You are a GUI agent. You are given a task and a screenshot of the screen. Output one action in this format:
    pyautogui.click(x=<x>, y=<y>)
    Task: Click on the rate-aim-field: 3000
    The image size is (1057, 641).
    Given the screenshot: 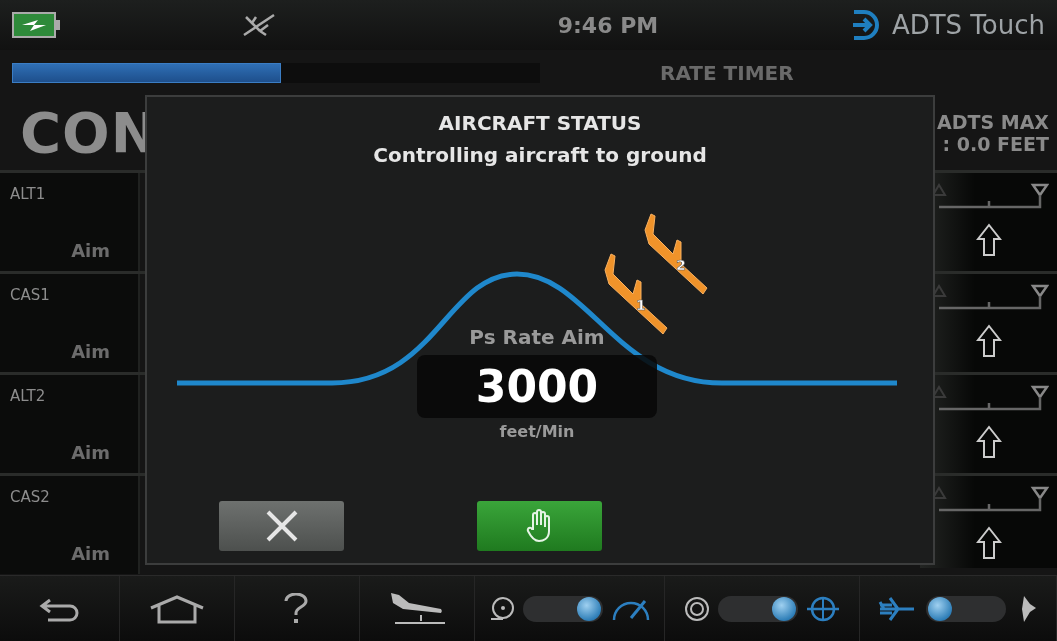 What is the action you would take?
    pyautogui.click(x=537, y=386)
    